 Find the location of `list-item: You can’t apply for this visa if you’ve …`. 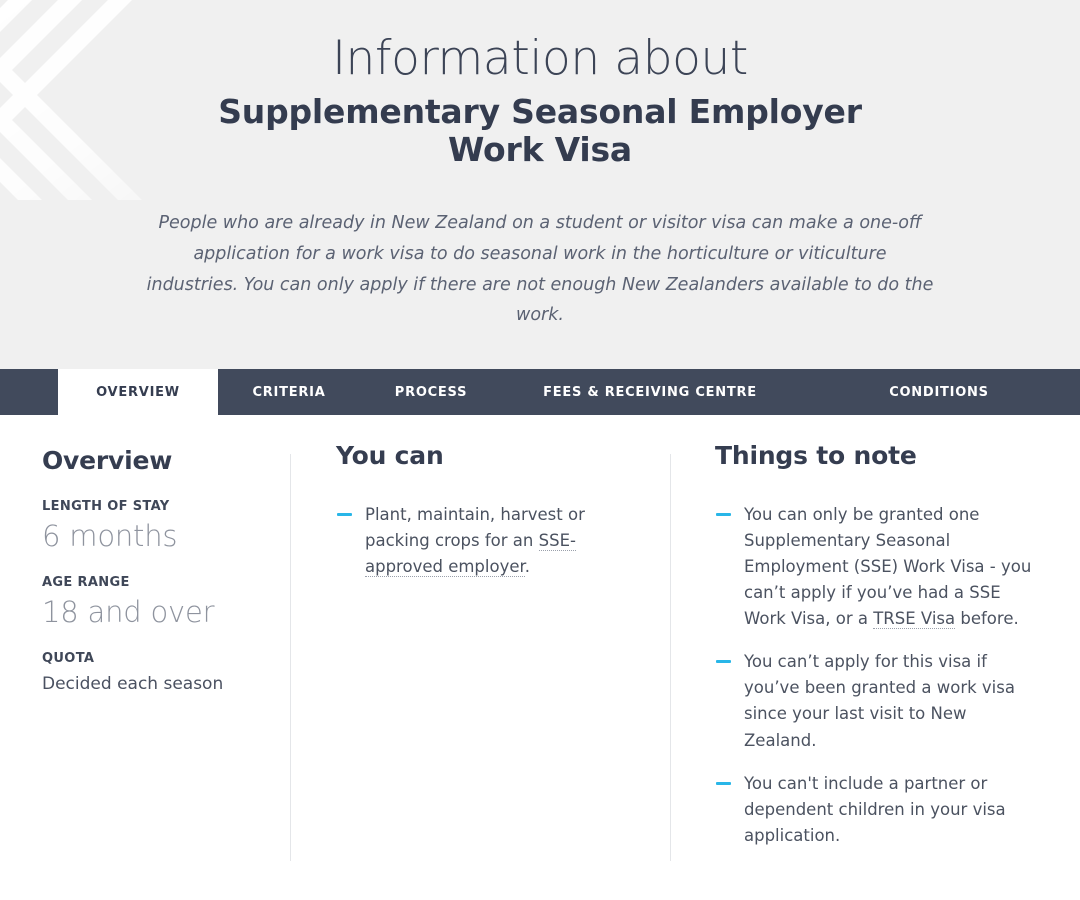

list-item: You can’t apply for this visa if you’ve … is located at coordinates (877, 701).